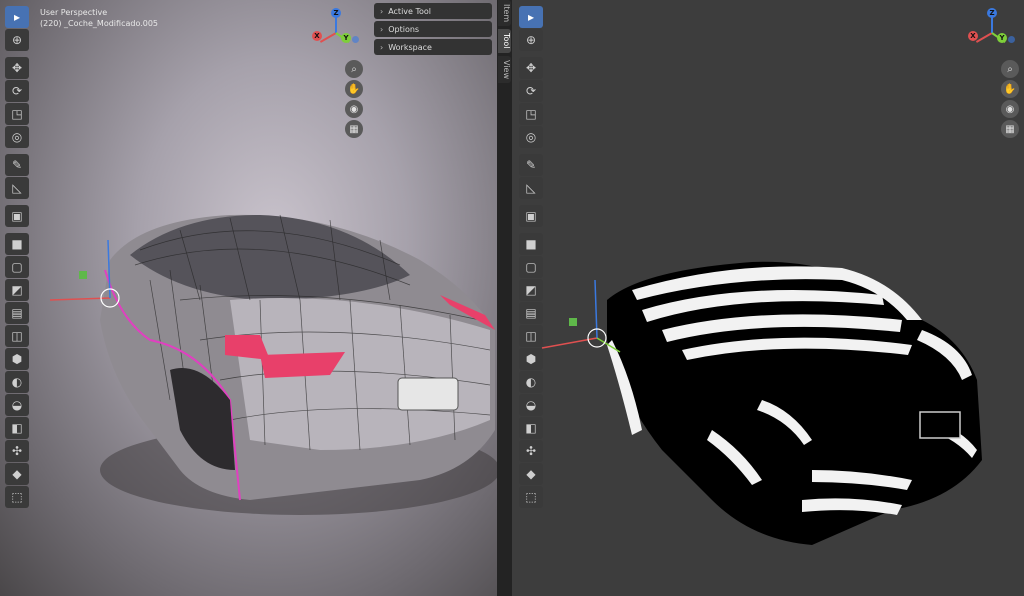 Image resolution: width=1024 pixels, height=596 pixels. I want to click on panel-label: Workspace, so click(410, 47).